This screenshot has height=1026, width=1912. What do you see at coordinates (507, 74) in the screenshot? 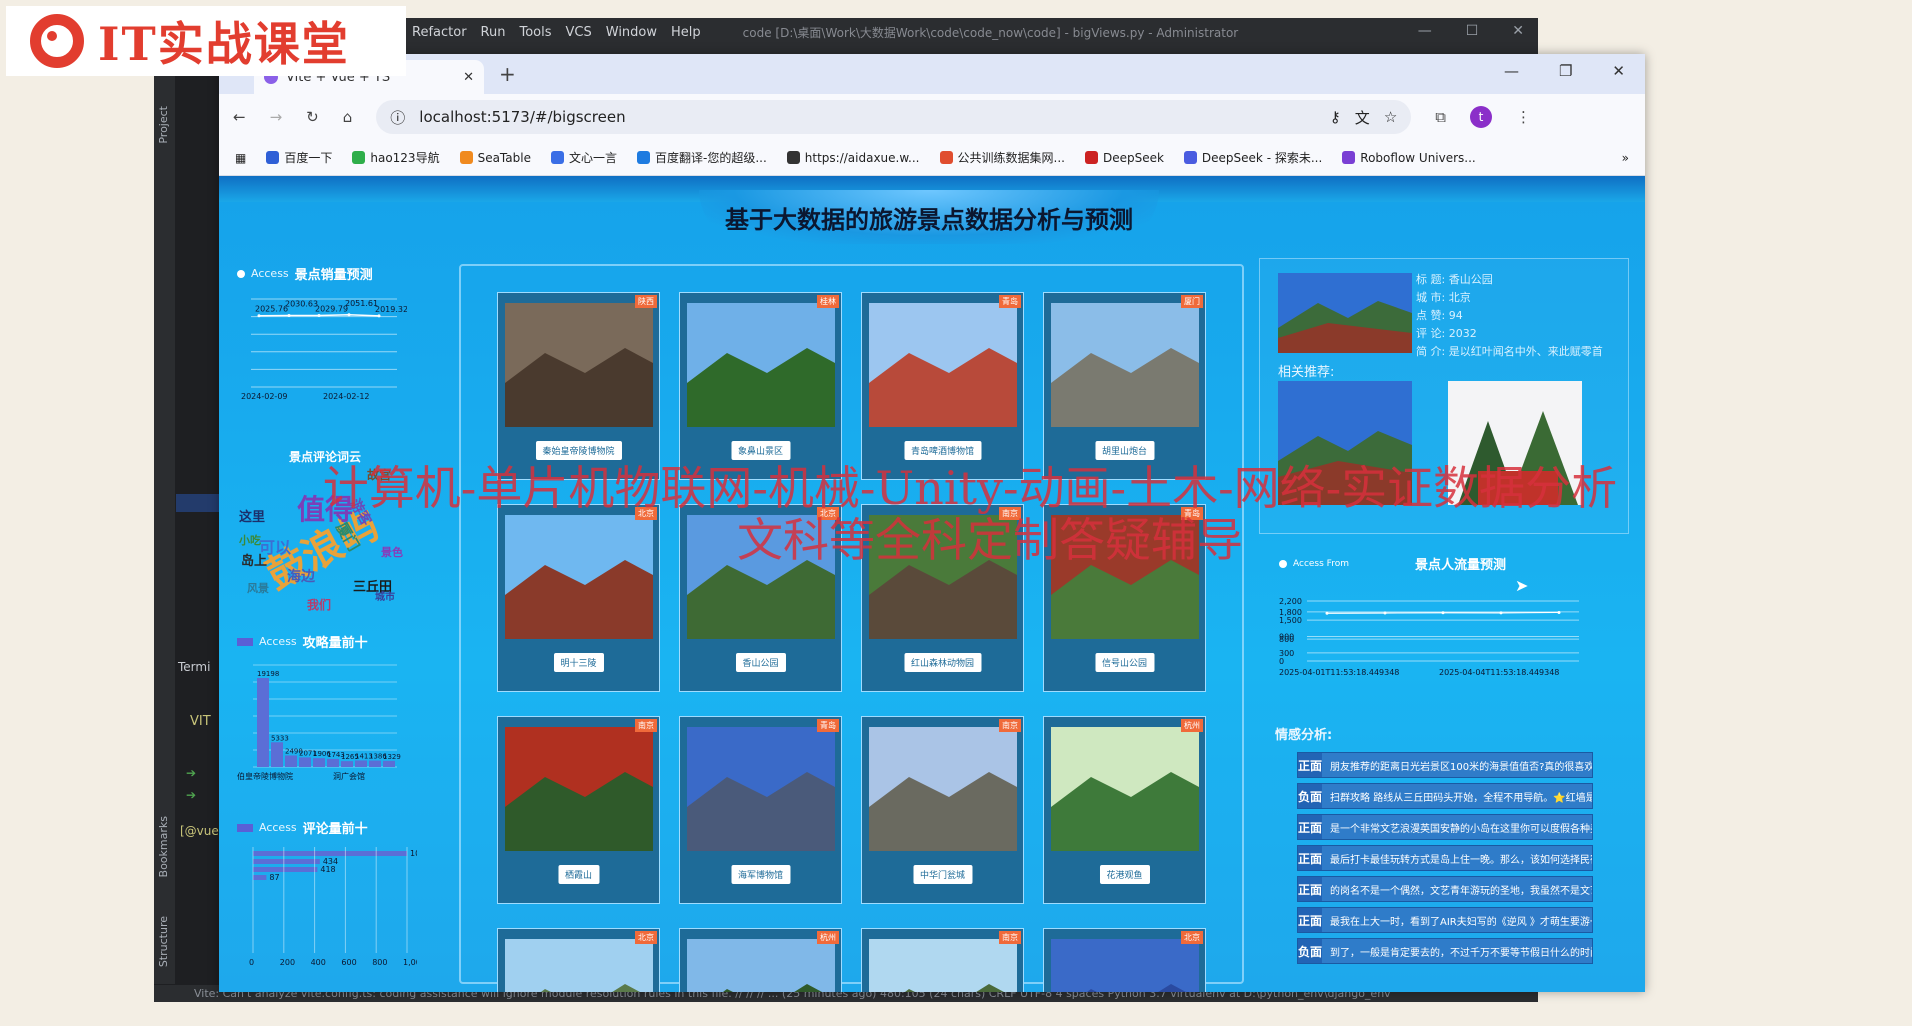
I see `new-tab-icon: +` at bounding box center [507, 74].